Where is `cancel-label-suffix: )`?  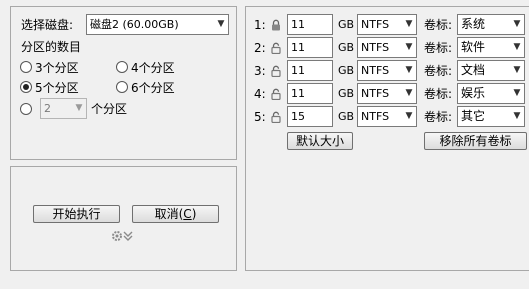 cancel-label-suffix: ) is located at coordinates (194, 214).